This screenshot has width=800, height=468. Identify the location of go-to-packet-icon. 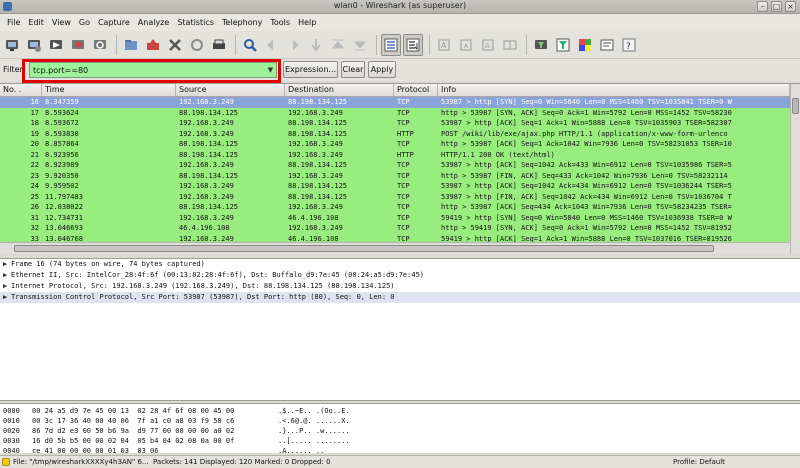
(316, 45).